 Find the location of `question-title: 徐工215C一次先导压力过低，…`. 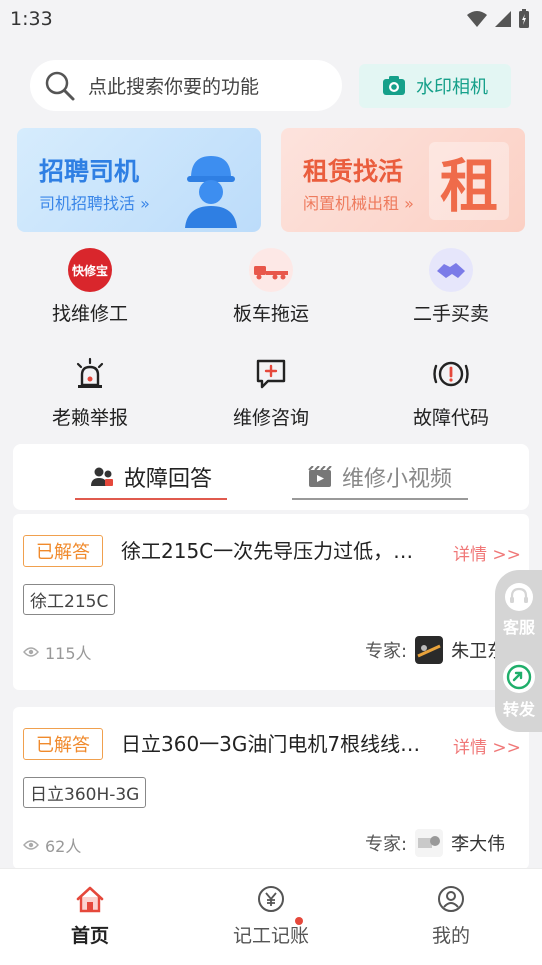

question-title: 徐工215C一次先导压力过低，… is located at coordinates (267, 551).